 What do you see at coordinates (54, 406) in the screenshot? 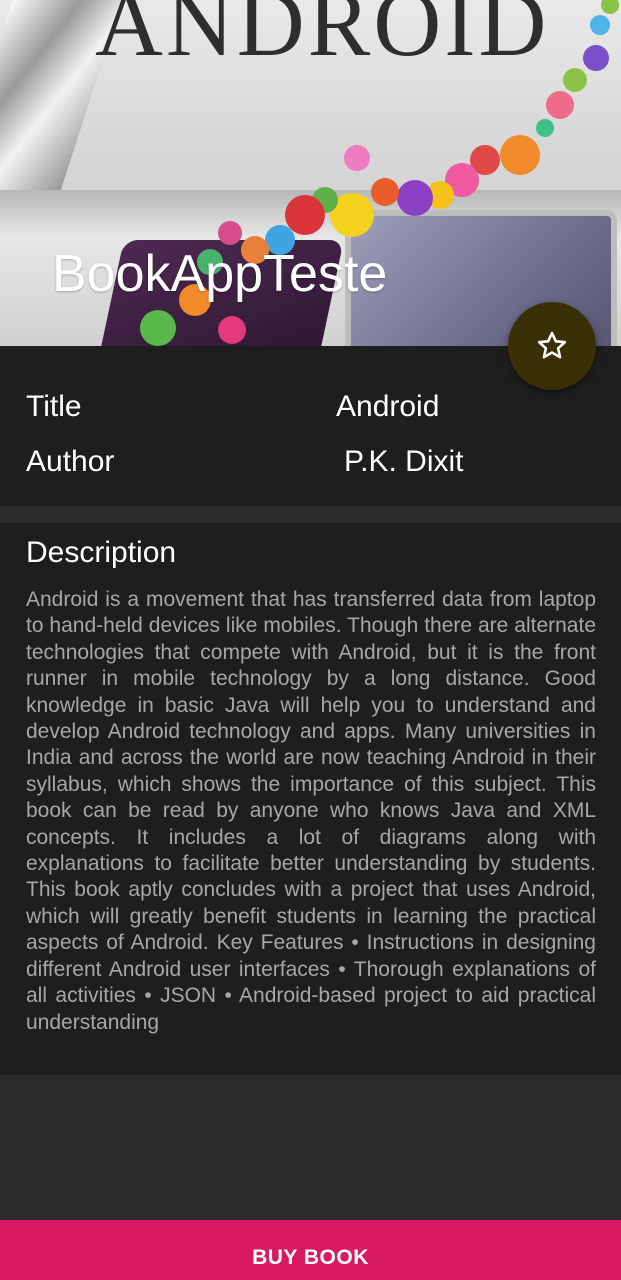
I see `title-label: Title` at bounding box center [54, 406].